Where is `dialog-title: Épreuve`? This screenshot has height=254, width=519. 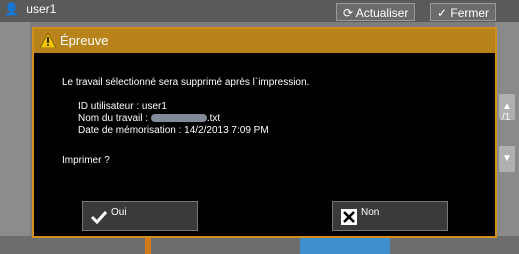
dialog-title: Épreuve is located at coordinates (84, 40).